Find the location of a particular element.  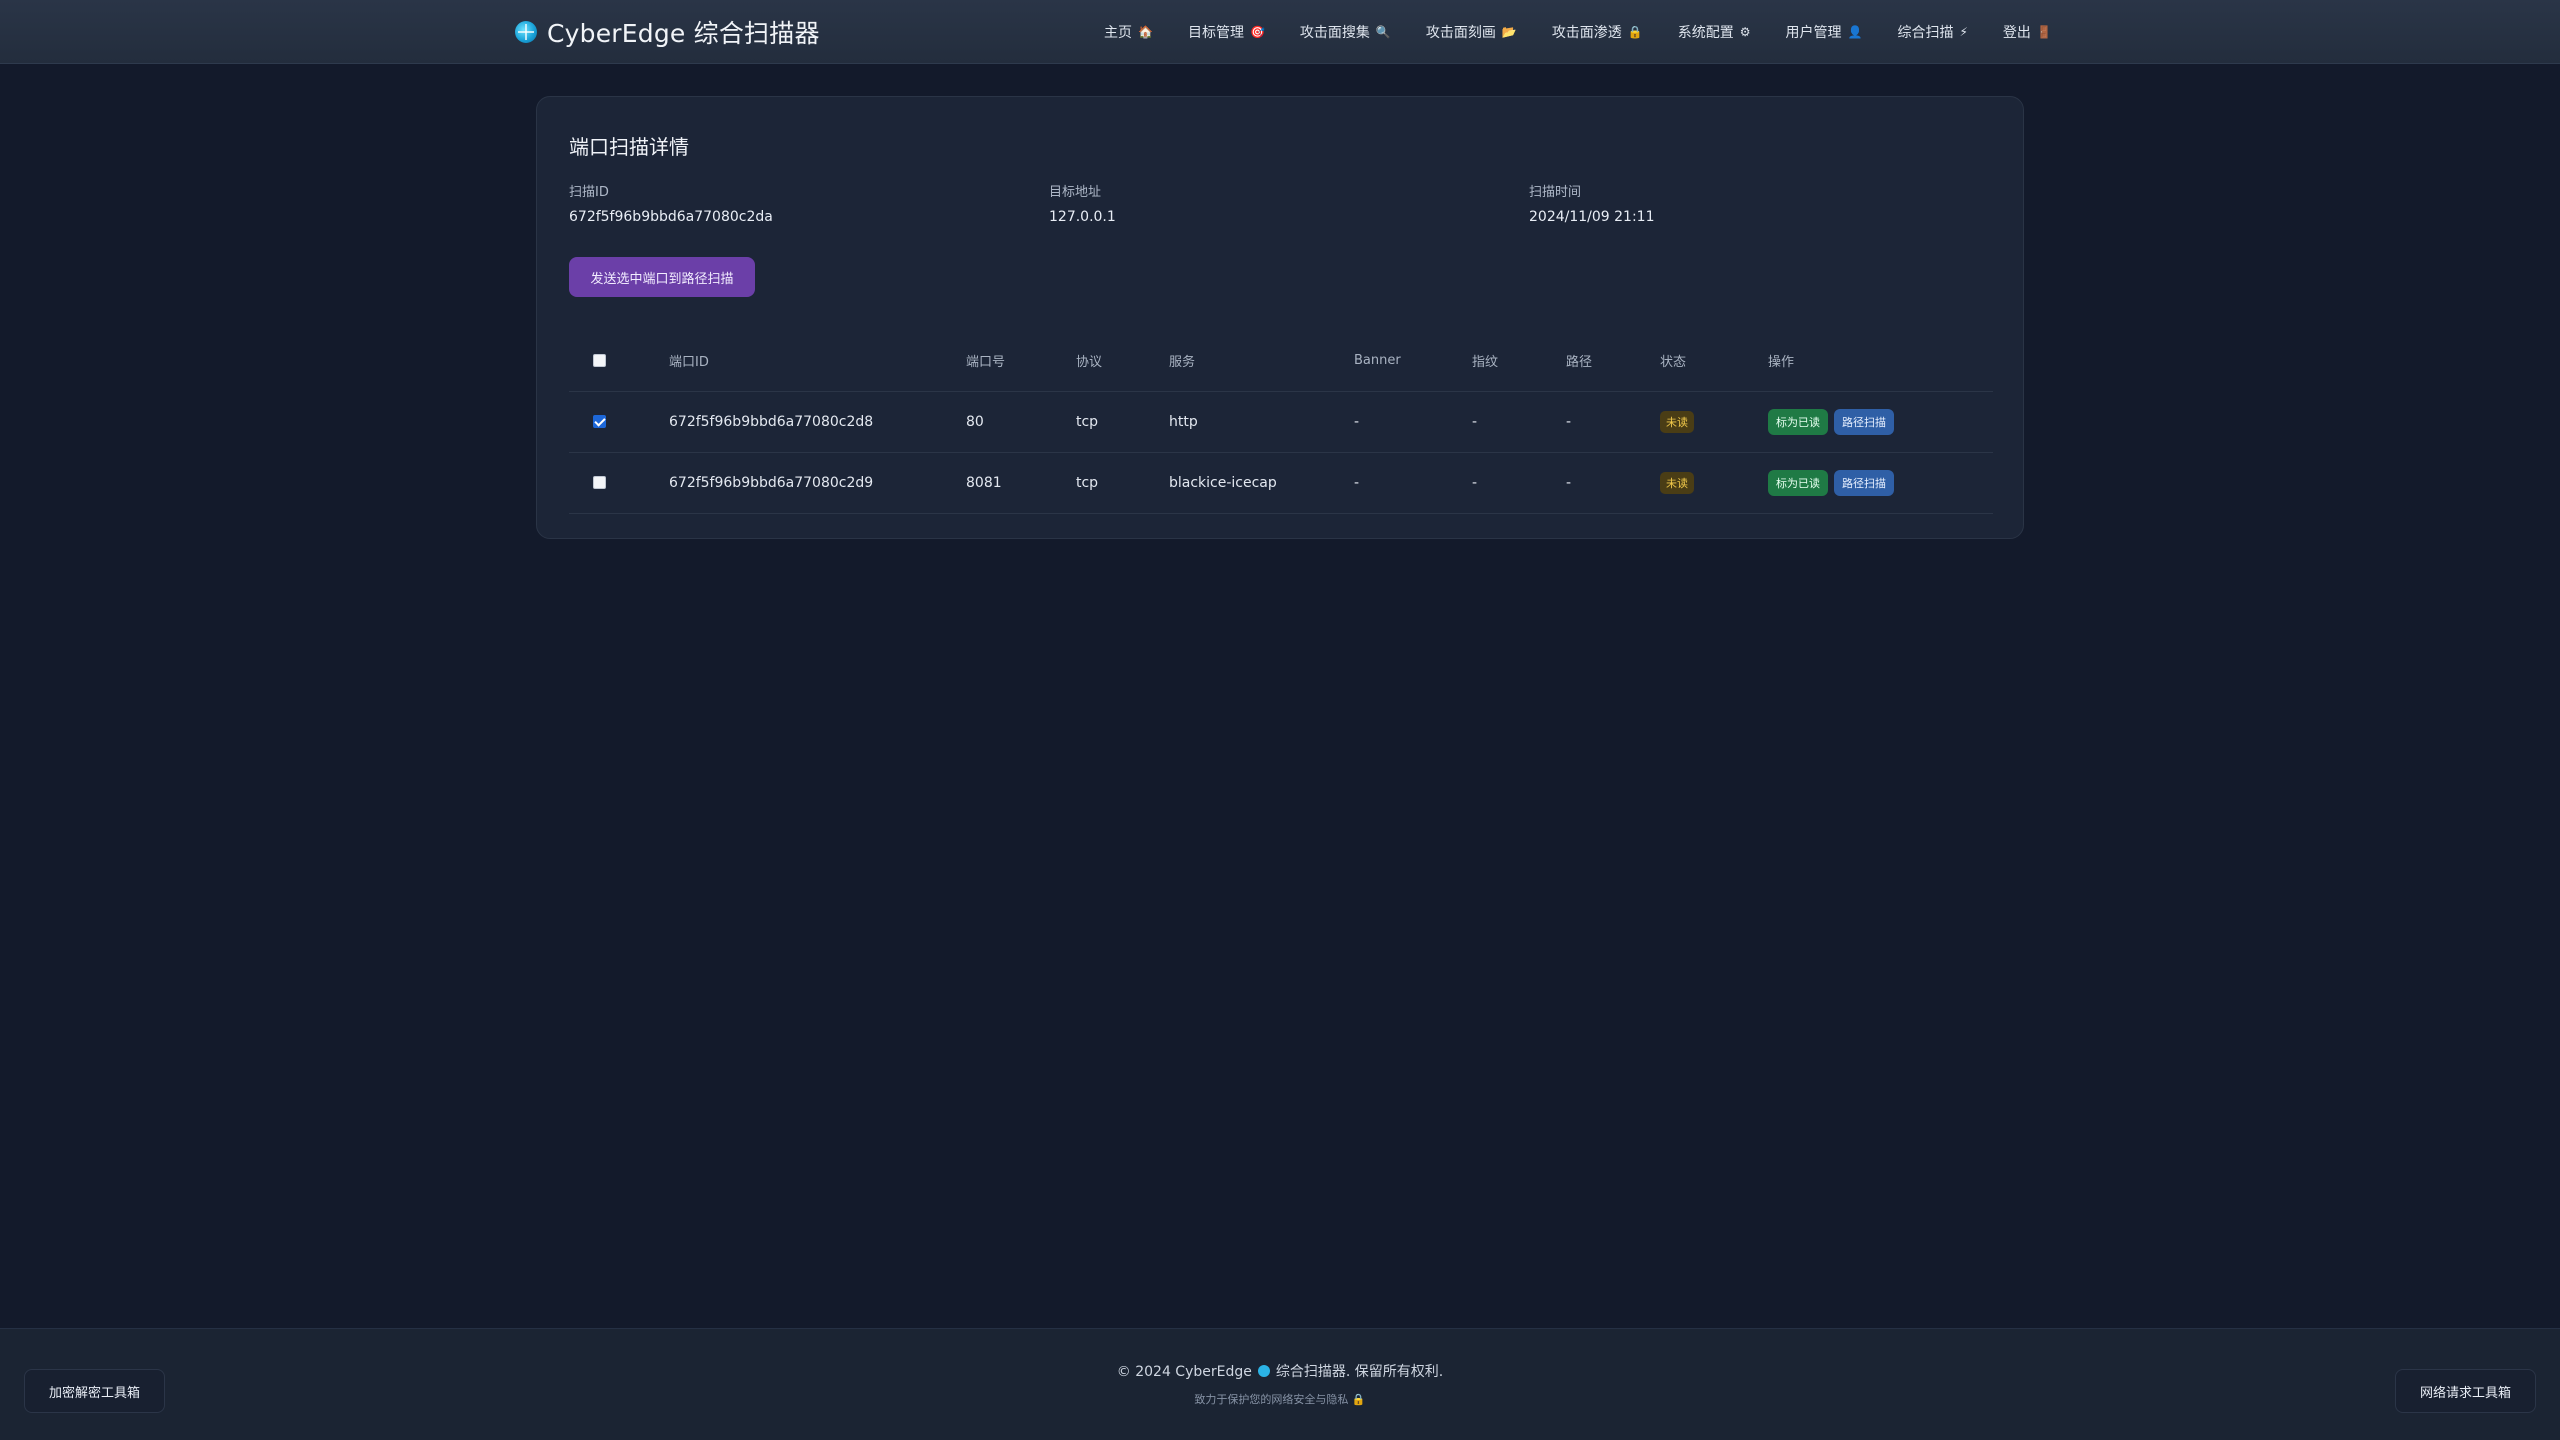

nav-attack-surface-collect: 攻击面搜集 🔍 is located at coordinates (1345, 32).